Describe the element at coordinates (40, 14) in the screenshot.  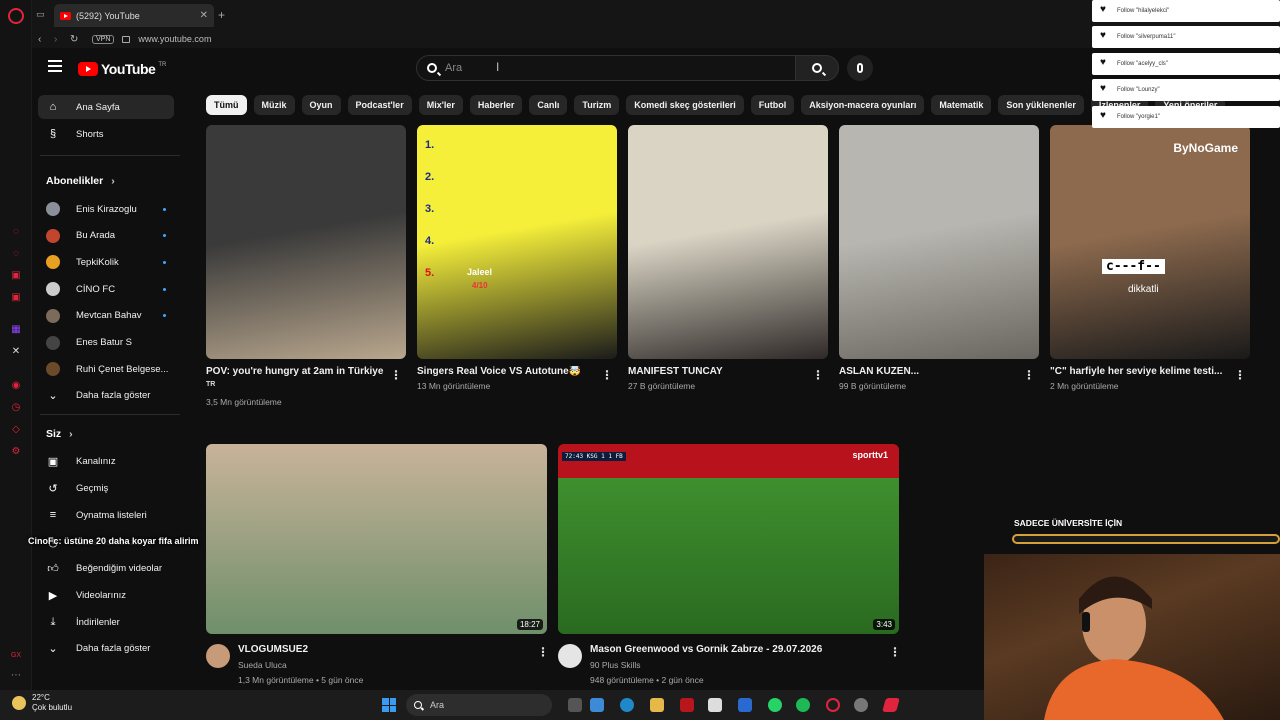
I see `tab-islands-icon: ▭` at that location.